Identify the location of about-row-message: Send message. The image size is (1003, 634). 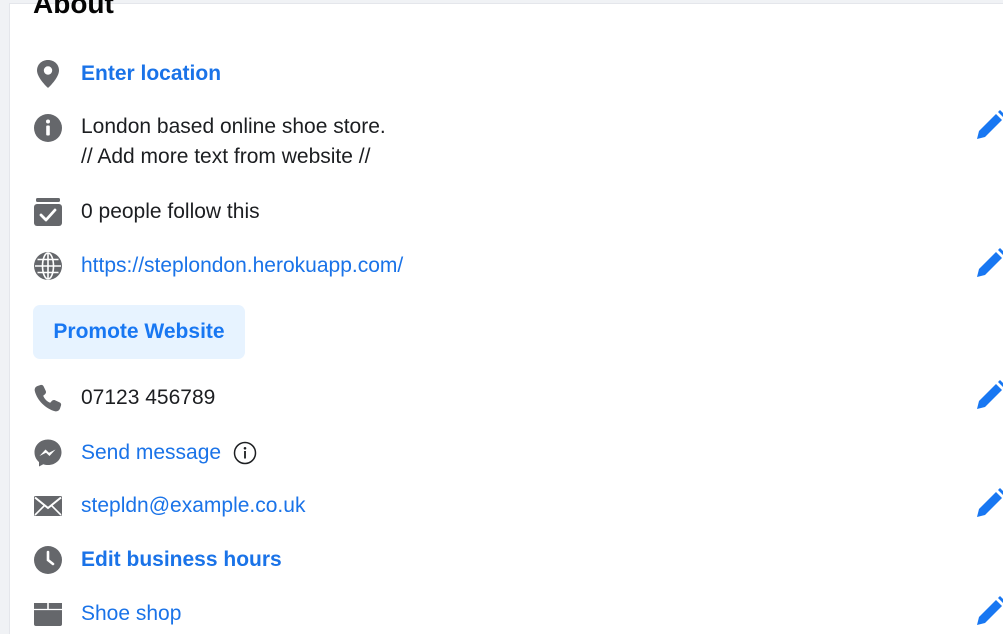
(145, 453).